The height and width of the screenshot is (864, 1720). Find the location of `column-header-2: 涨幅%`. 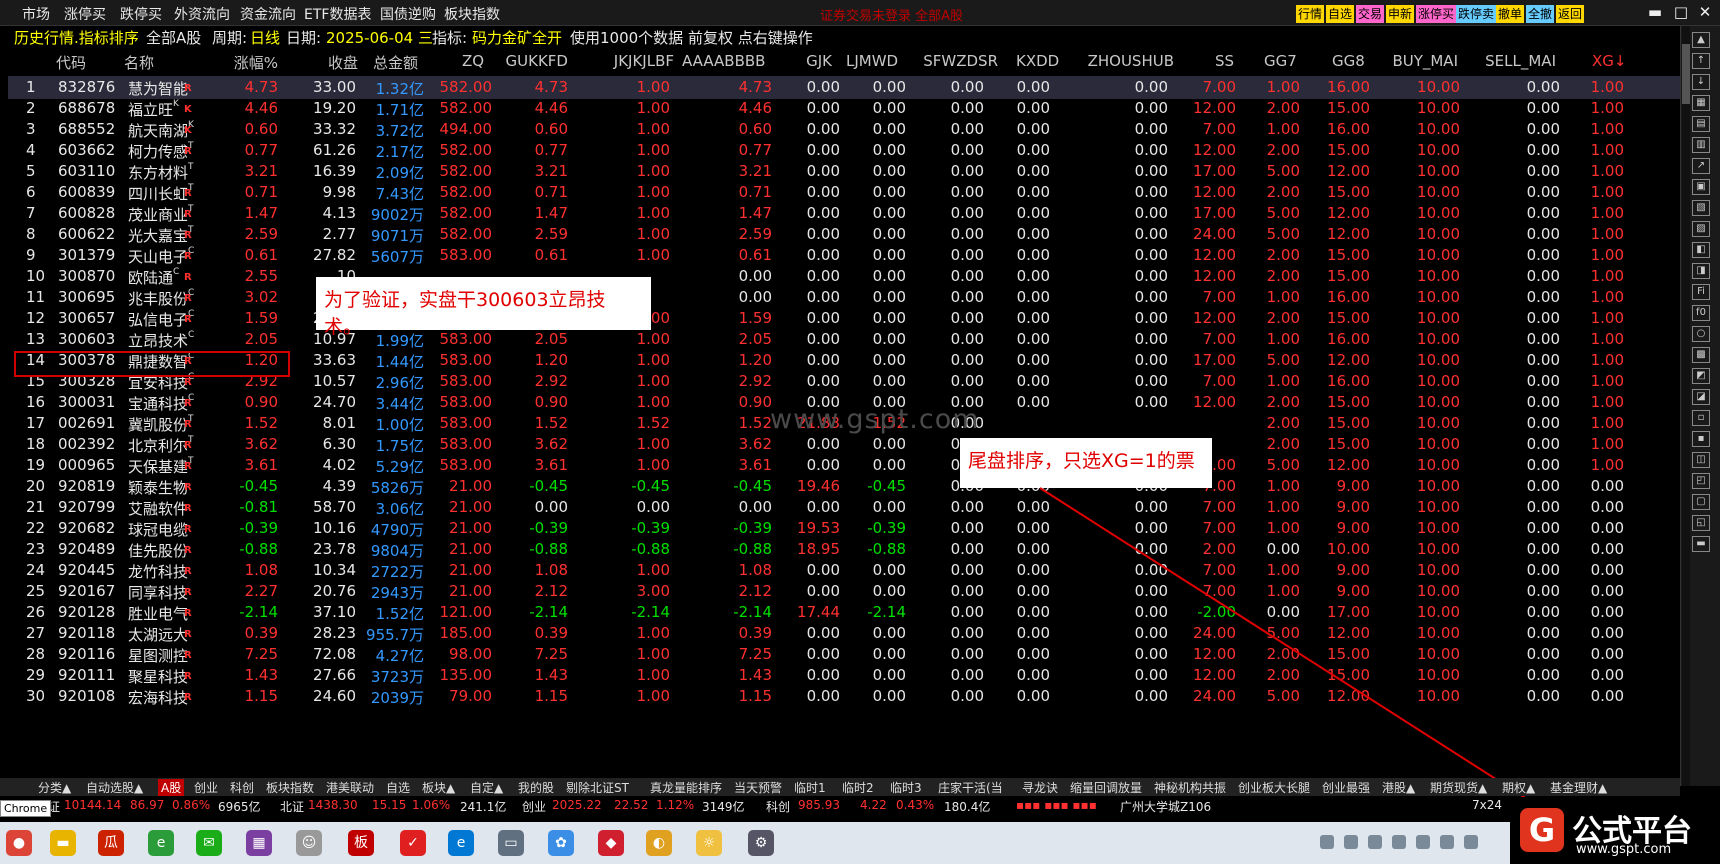

column-header-2: 涨幅% is located at coordinates (253, 62).